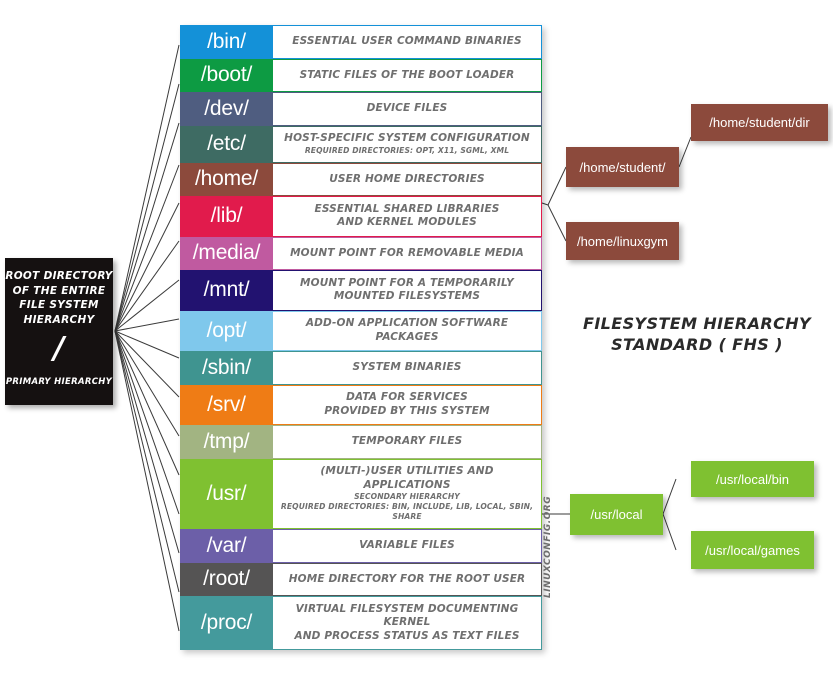  I want to click on fhs-row: /media/MOUNT POINT FOR REMOVABLE MEDIA, so click(361, 253).